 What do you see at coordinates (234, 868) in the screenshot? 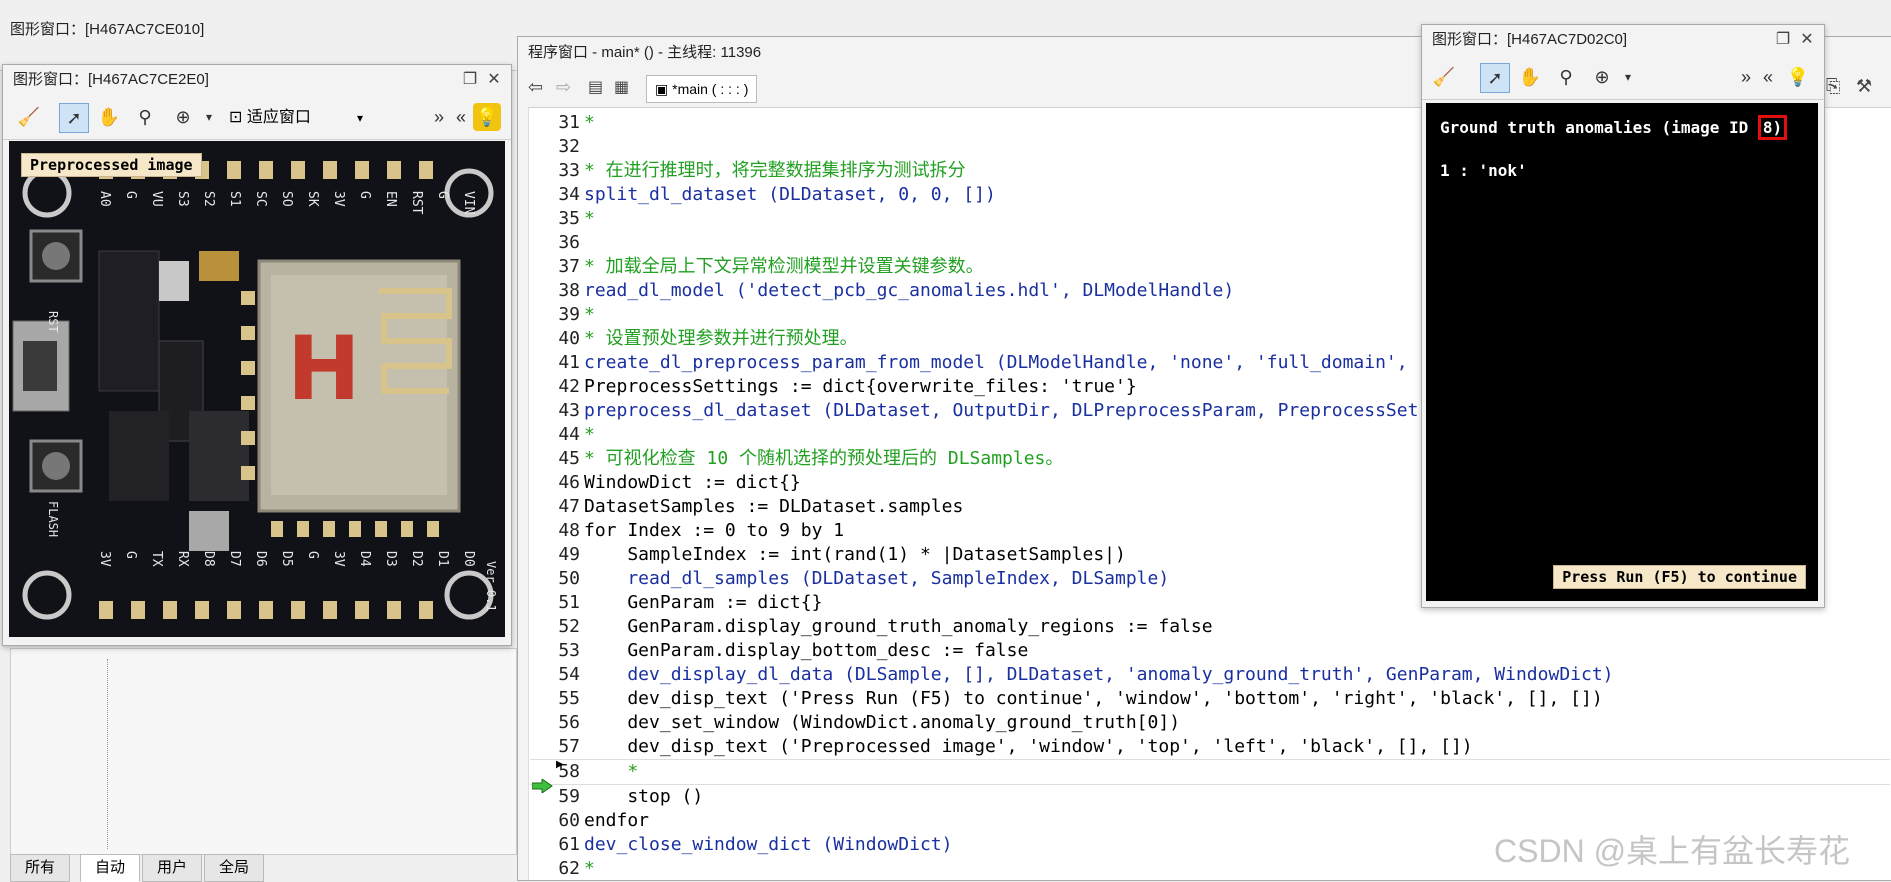
I see `tab-global: 全局` at bounding box center [234, 868].